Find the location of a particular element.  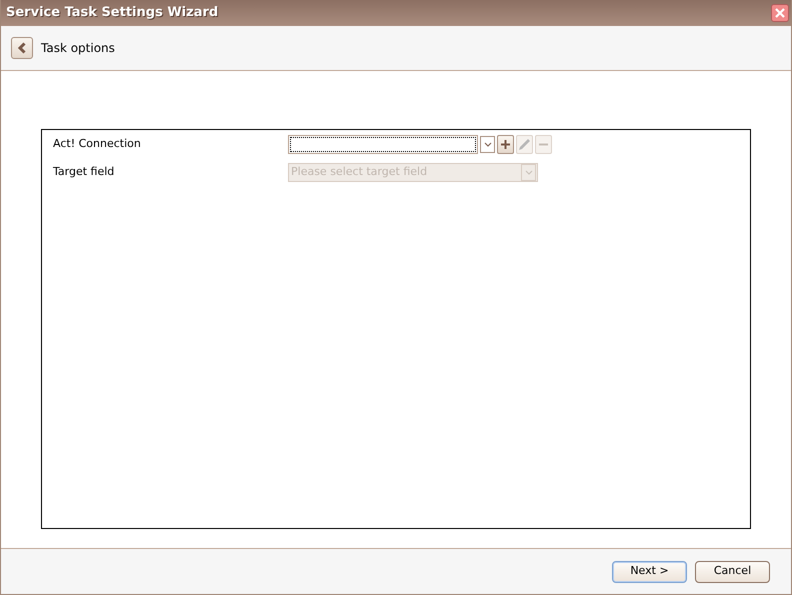

dropdown-field is located at coordinates (383, 144).